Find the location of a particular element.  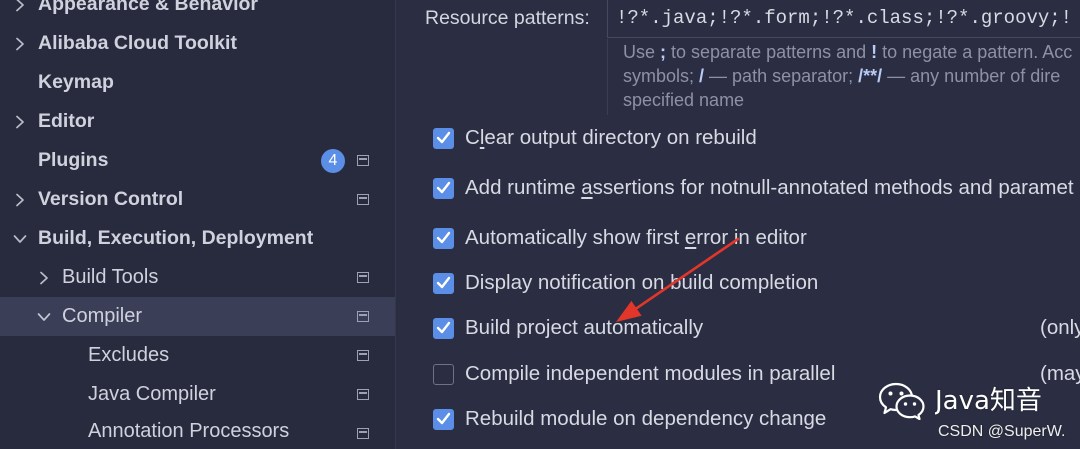

sidebar-item-compiler: Compiler is located at coordinates (197, 316).